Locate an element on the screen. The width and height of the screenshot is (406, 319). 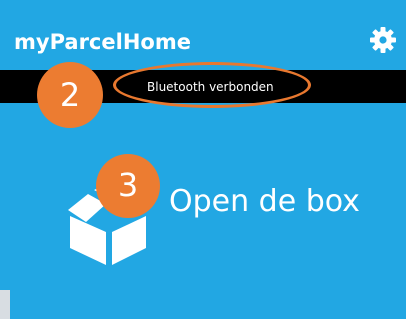
annotation-highlight-ring is located at coordinates (212, 85).